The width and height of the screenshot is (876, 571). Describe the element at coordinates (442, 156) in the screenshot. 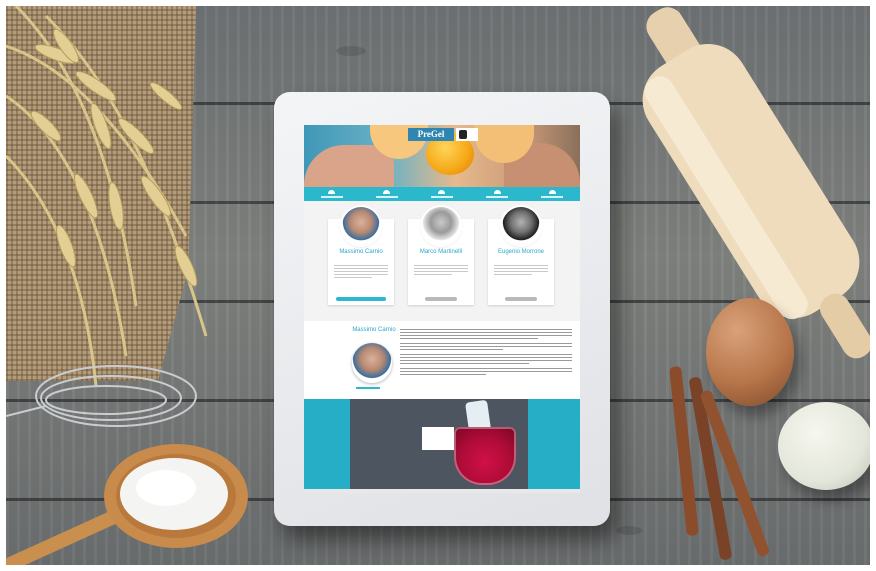

I see `hero-banner: PreGel` at that location.